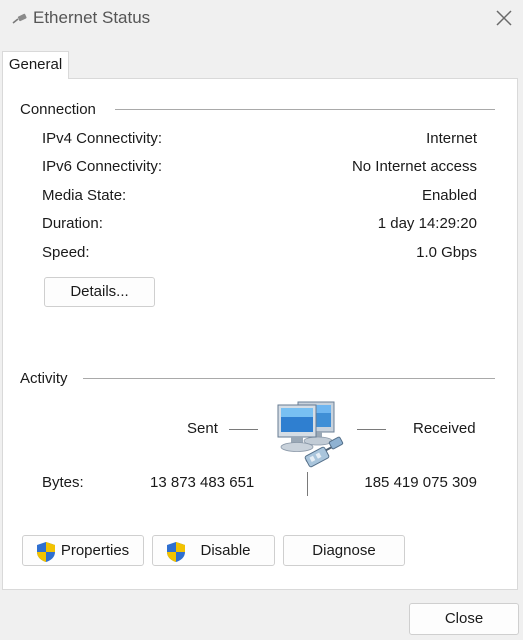  What do you see at coordinates (289, 378) in the screenshot?
I see `activity-divider` at bounding box center [289, 378].